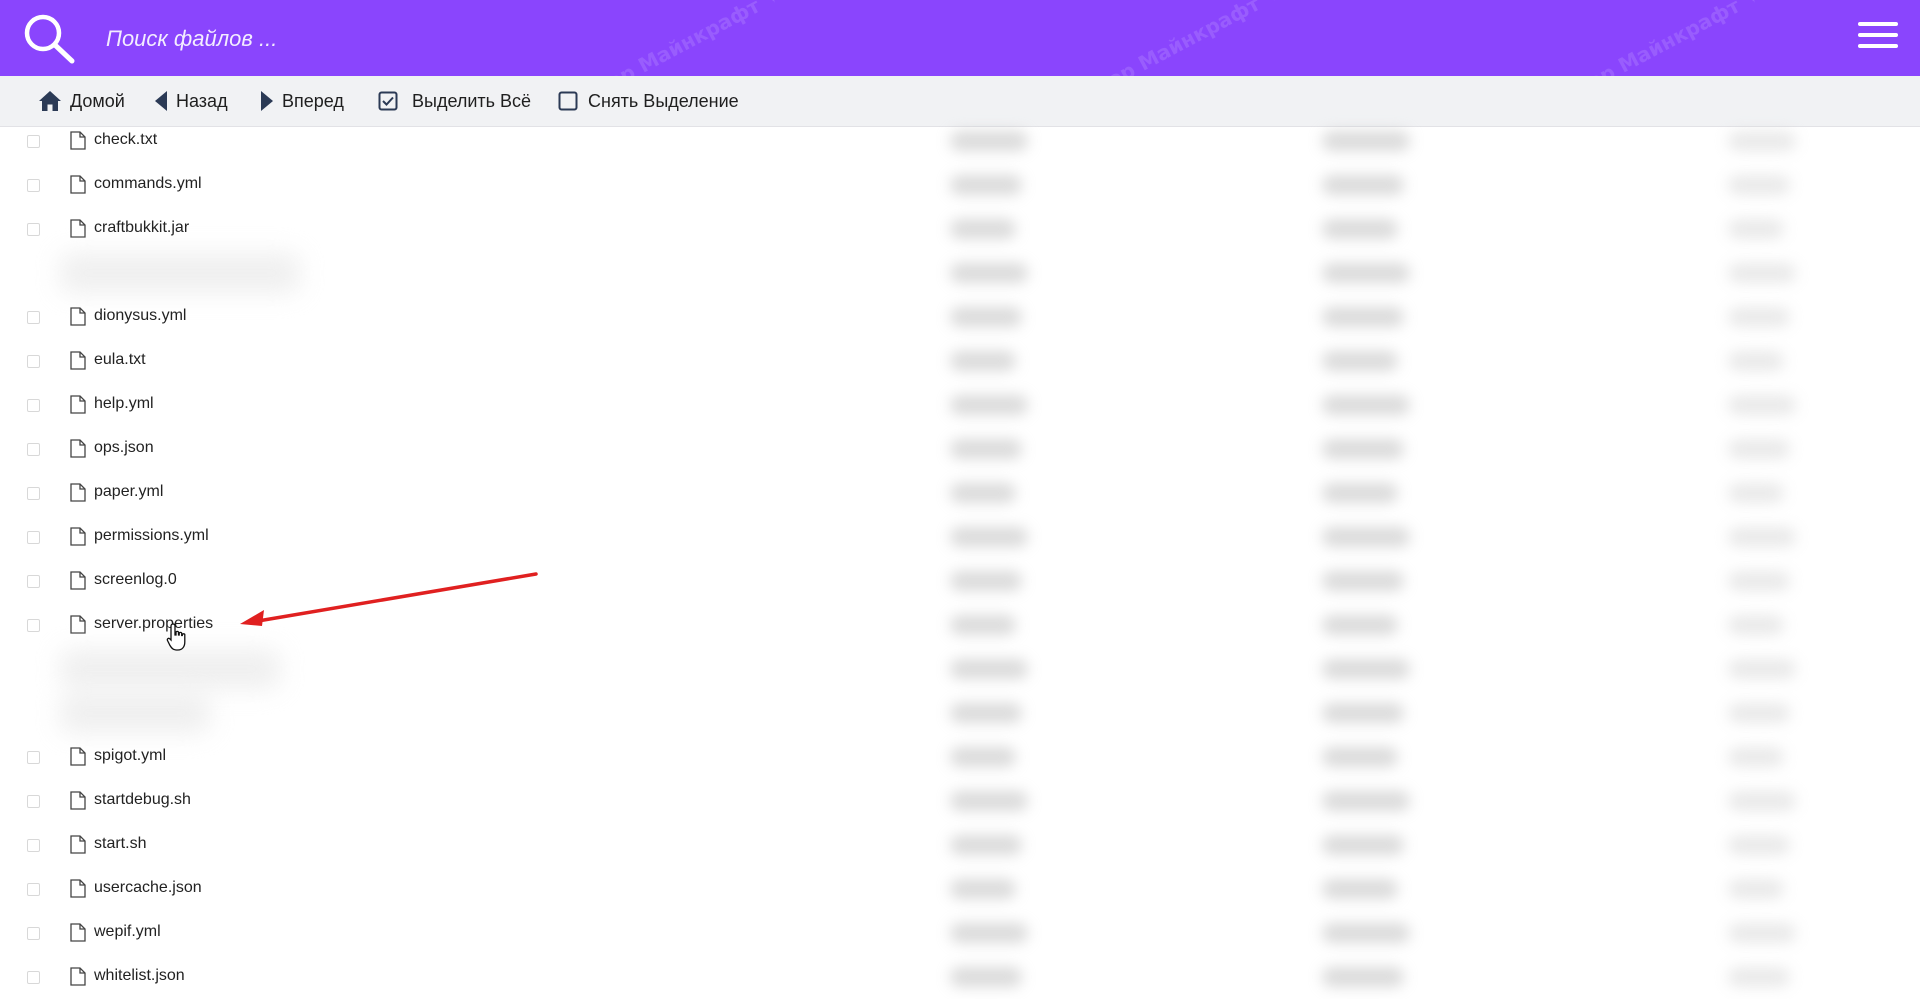  Describe the element at coordinates (139, 976) in the screenshot. I see `file-name: whitelist.json` at that location.